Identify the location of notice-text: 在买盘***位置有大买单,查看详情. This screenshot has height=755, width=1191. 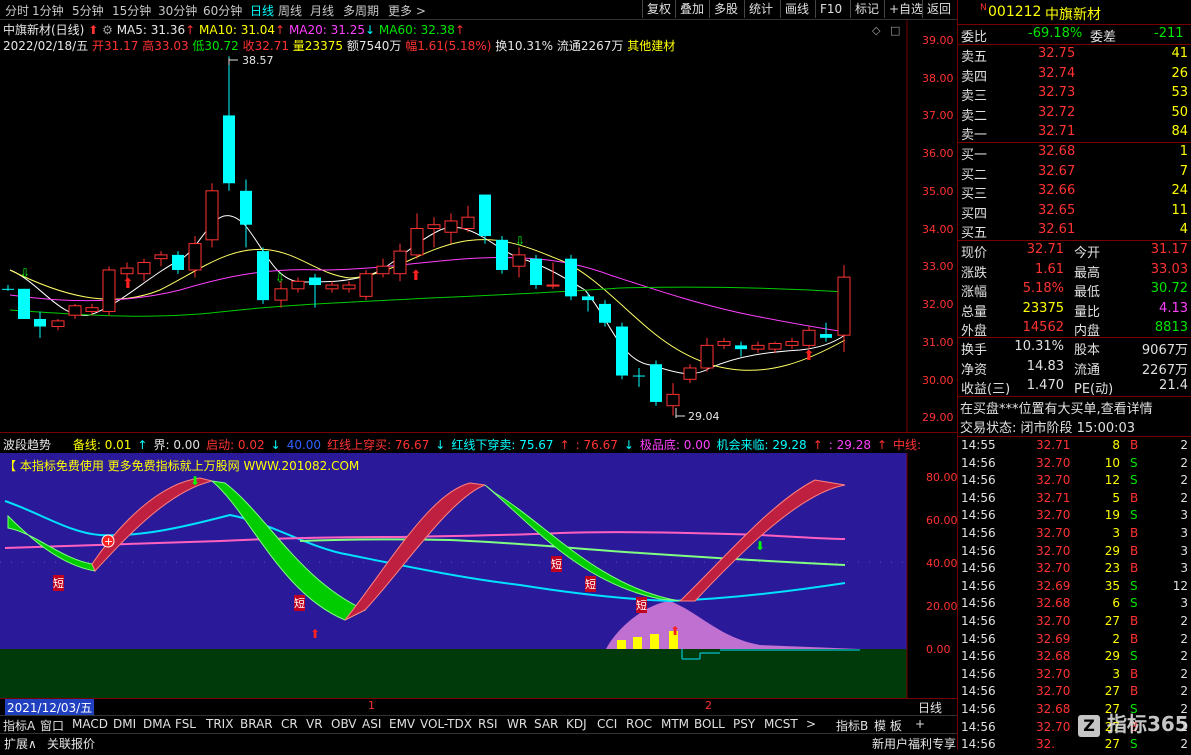
(1056, 409).